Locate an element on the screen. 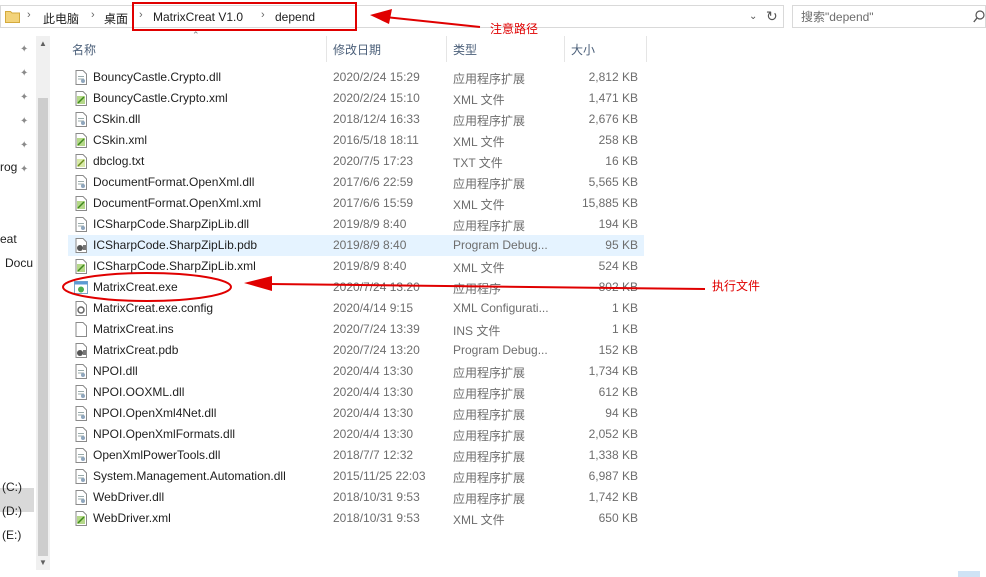  file-row: WebDriver.xml 2018/10/31 9:53 XML 文件 650 KB is located at coordinates (356, 518).